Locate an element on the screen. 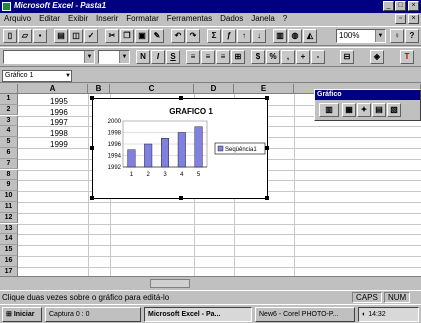 The width and height of the screenshot is (421, 323). autosum-icon: Σ is located at coordinates (214, 36).